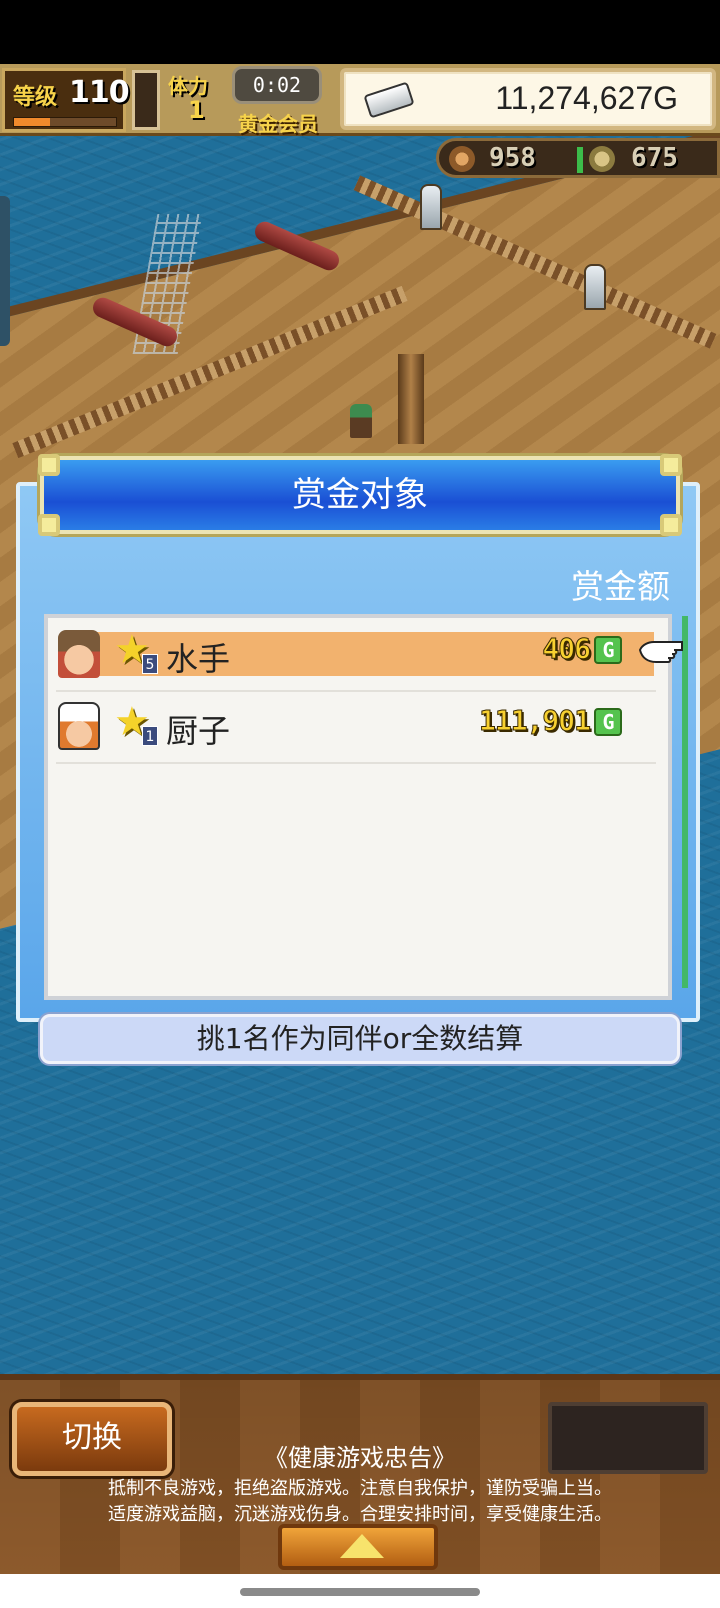  I want to click on star-rank: 5, so click(150, 664).